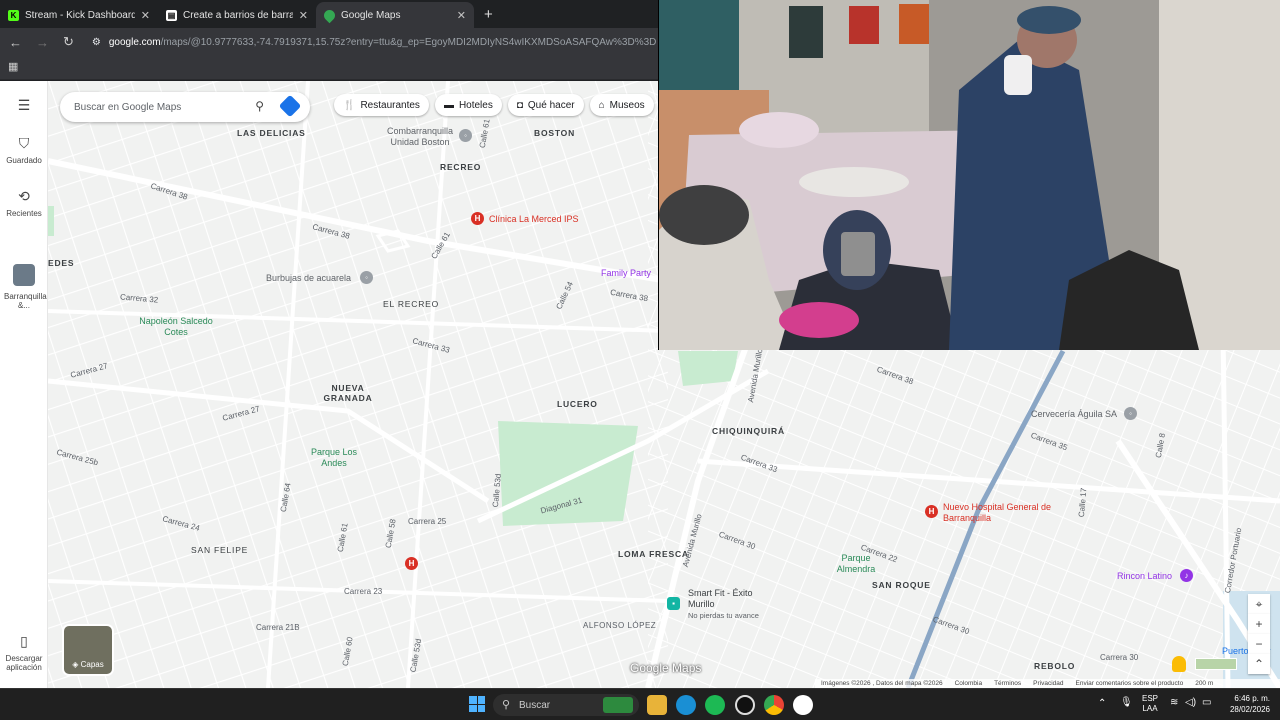 This screenshot has height=720, width=1280. What do you see at coordinates (92, 664) in the screenshot?
I see `layers-label: Capas` at bounding box center [92, 664].